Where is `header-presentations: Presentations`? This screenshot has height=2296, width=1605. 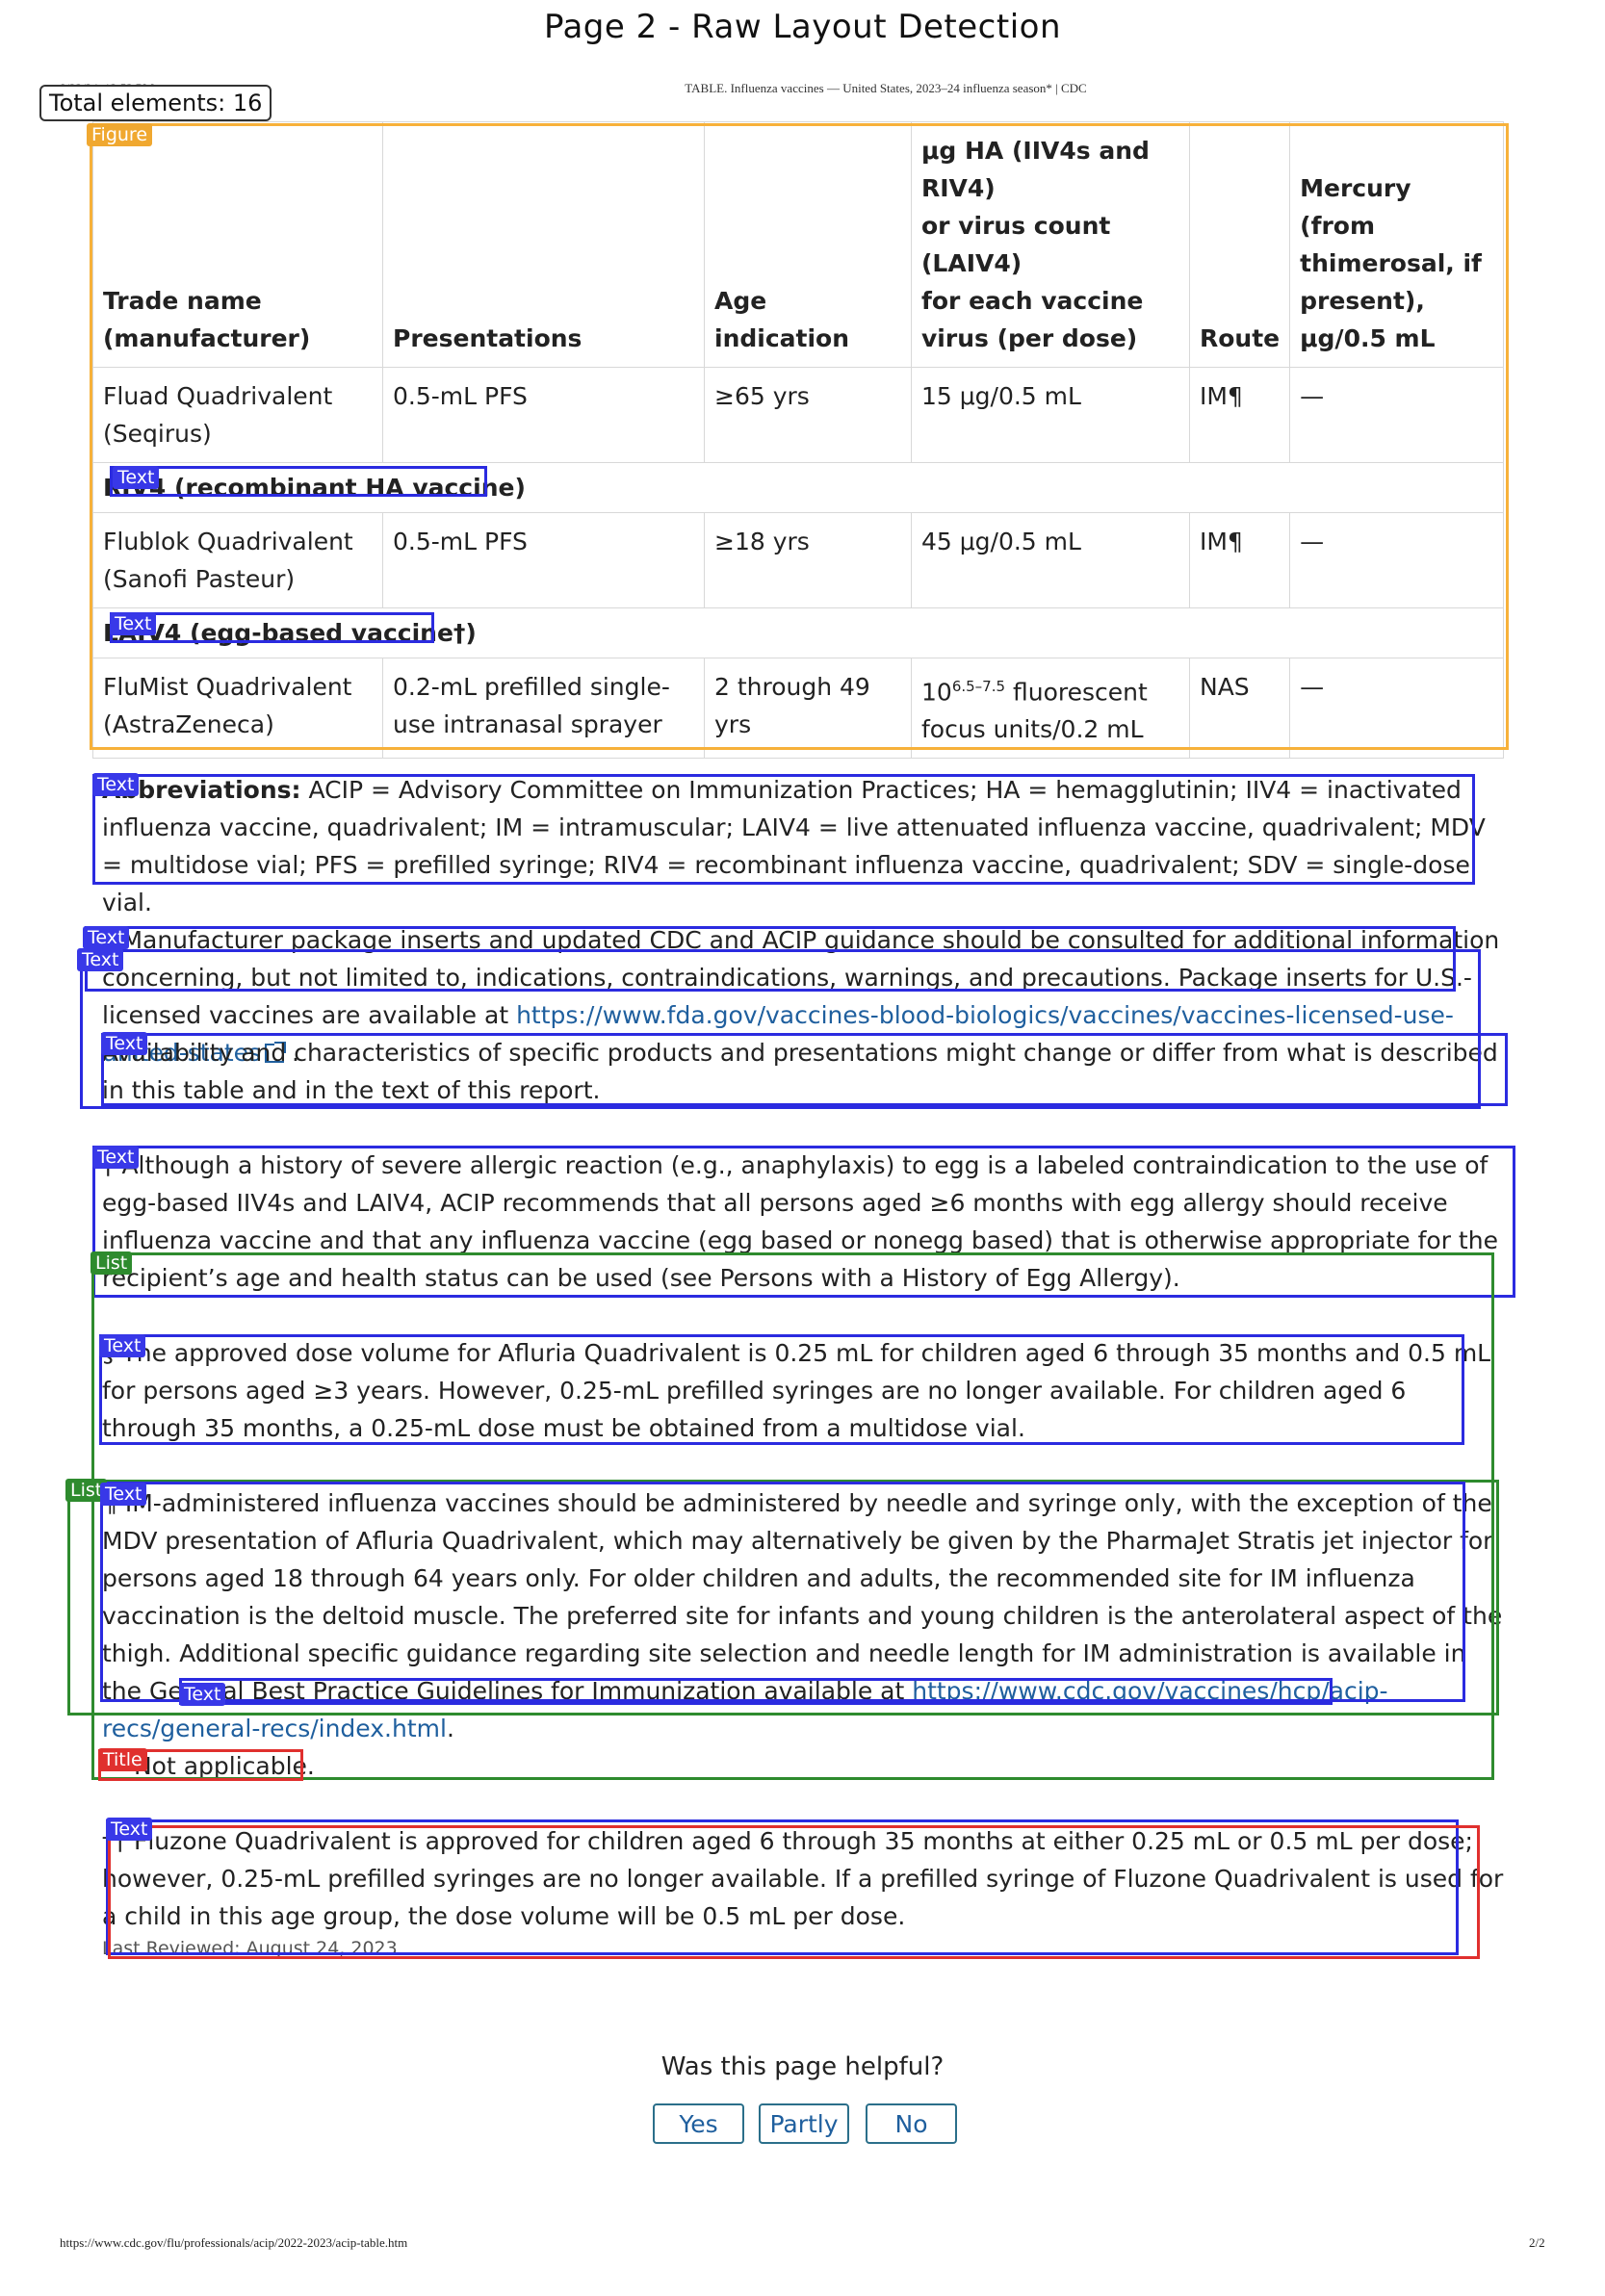 header-presentations: Presentations is located at coordinates (543, 244).